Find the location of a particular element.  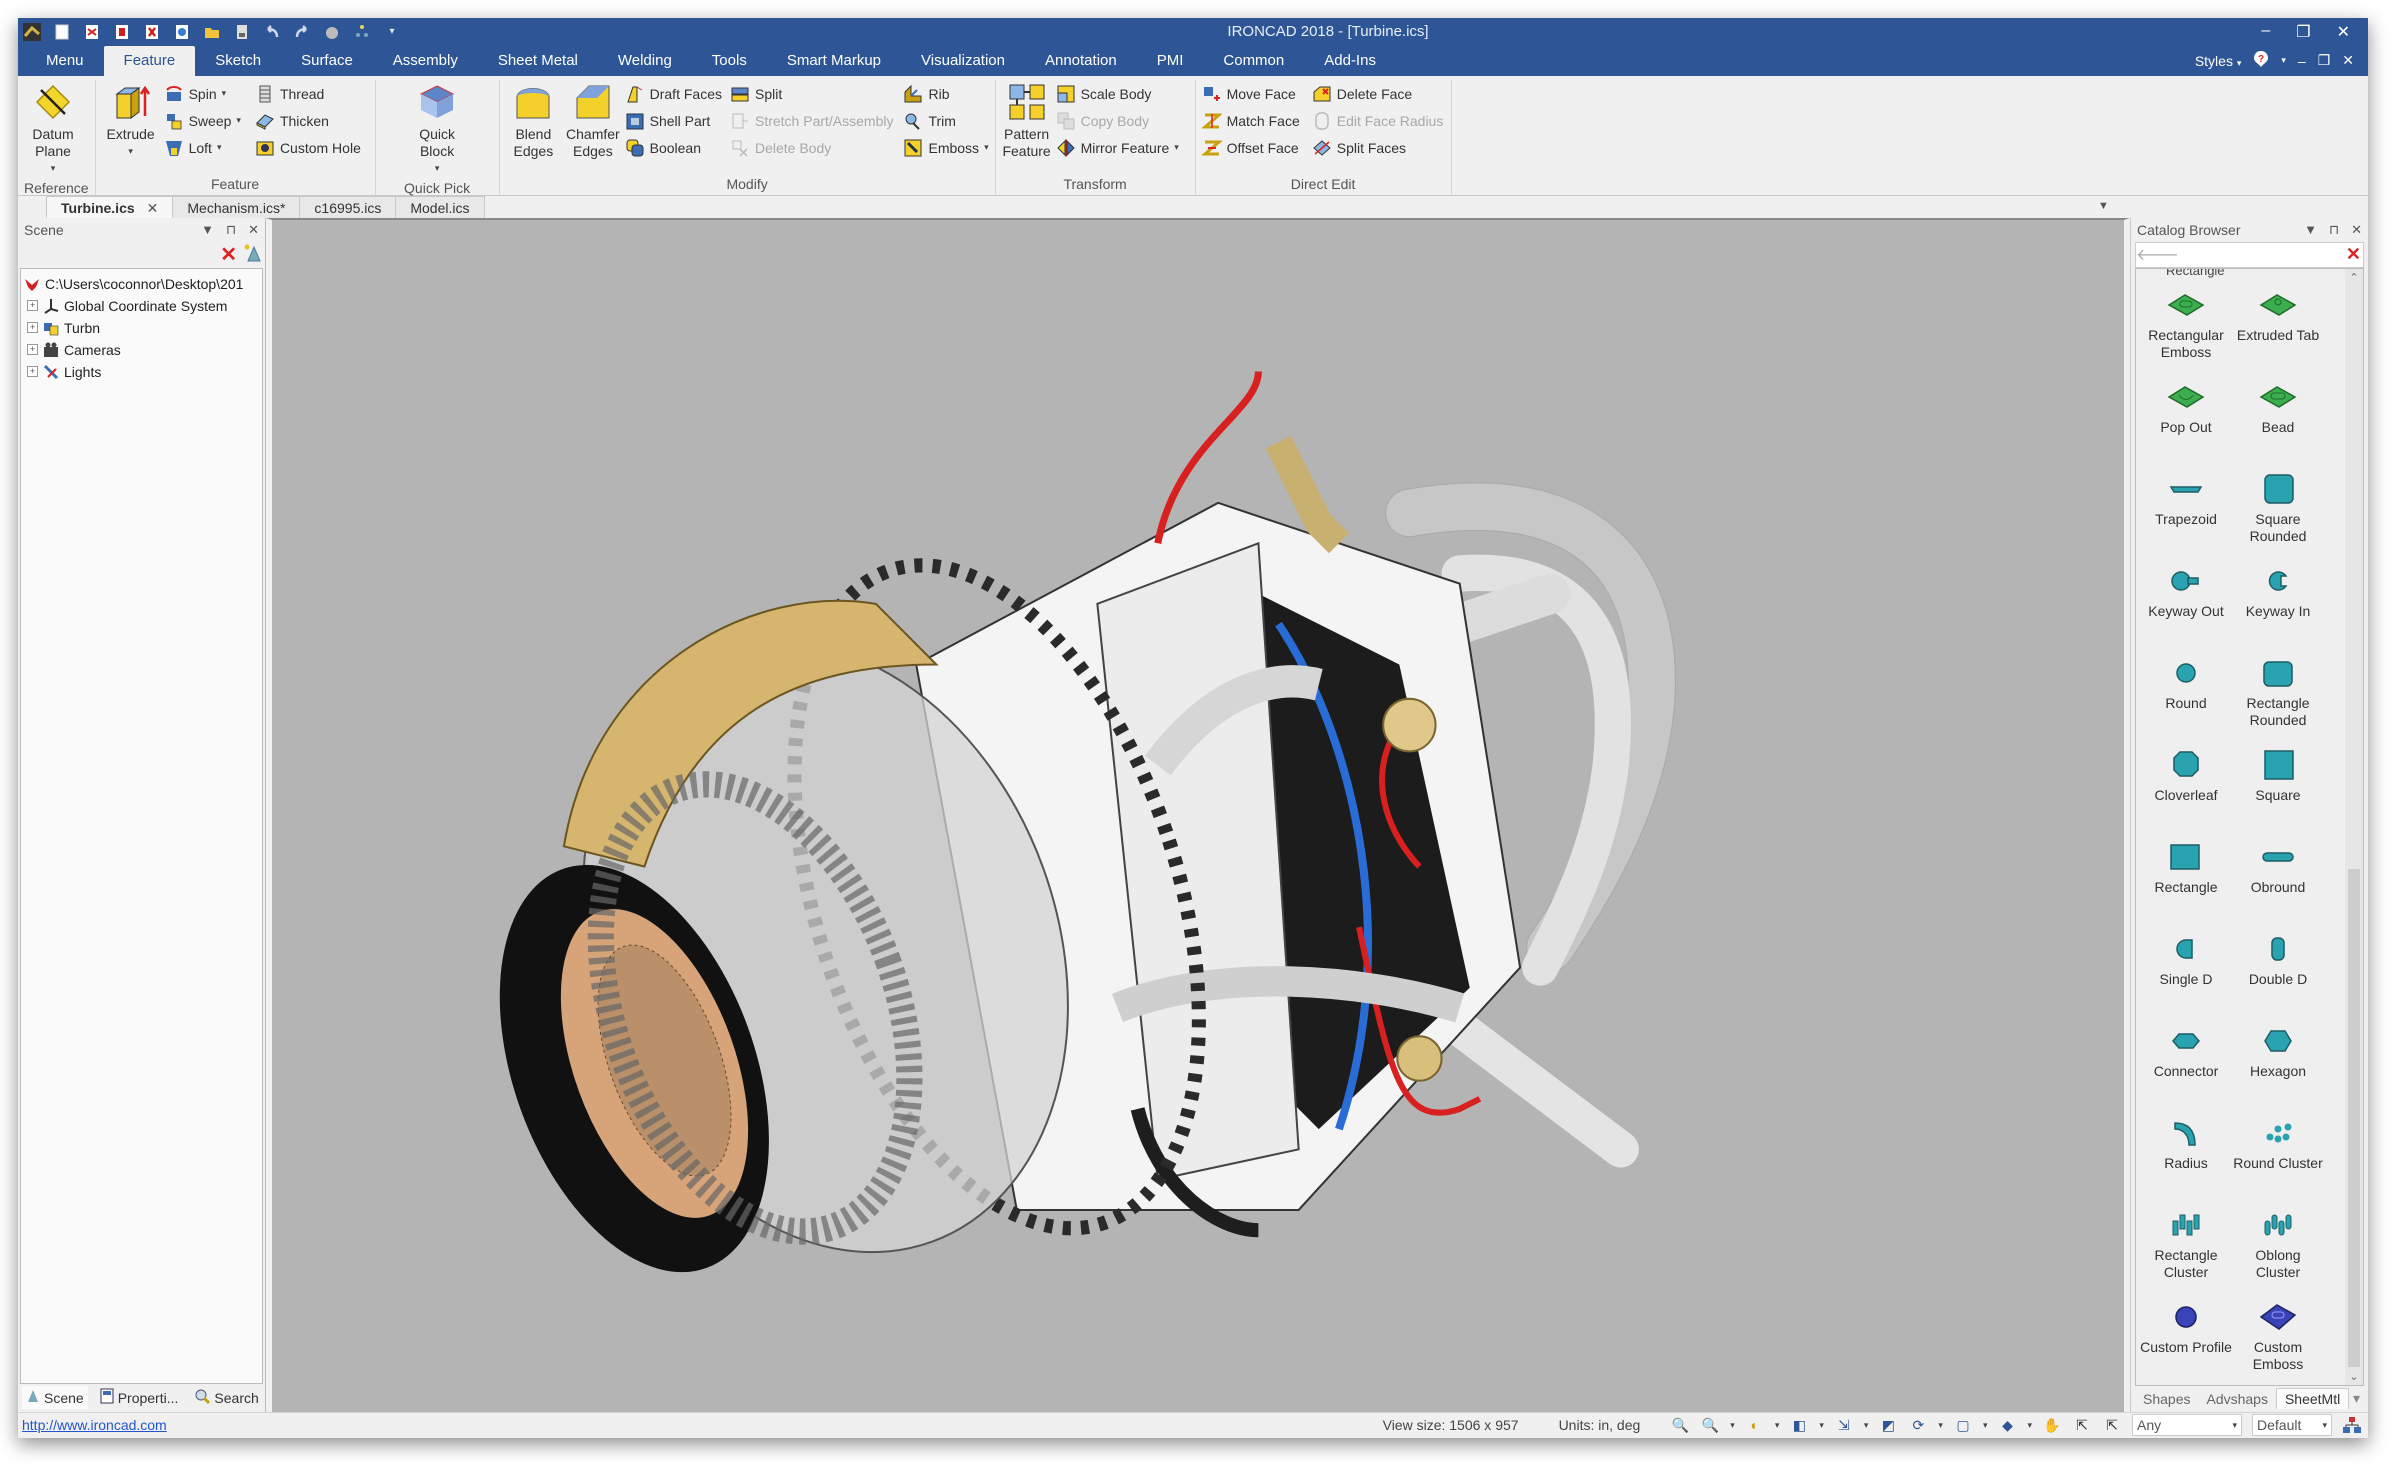

pattern-feature-button: Pattern Feature is located at coordinates (1027, 120).